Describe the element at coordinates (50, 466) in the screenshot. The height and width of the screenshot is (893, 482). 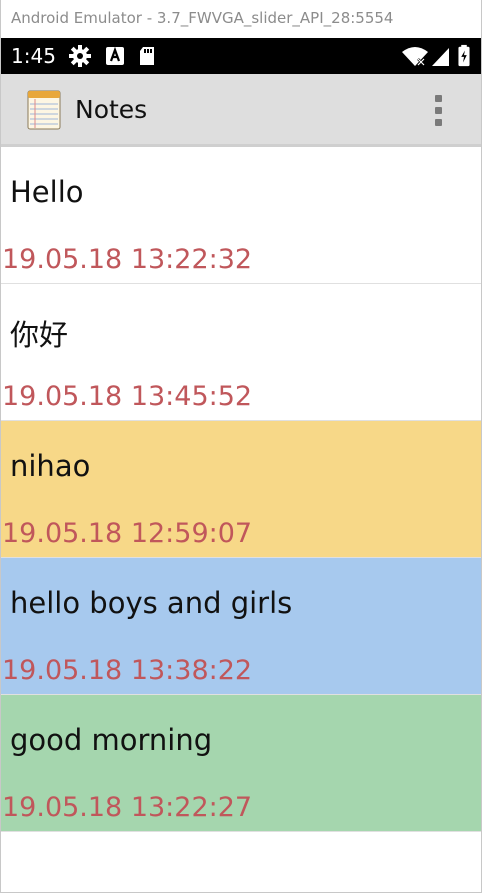
I see `note-title: nihao` at that location.